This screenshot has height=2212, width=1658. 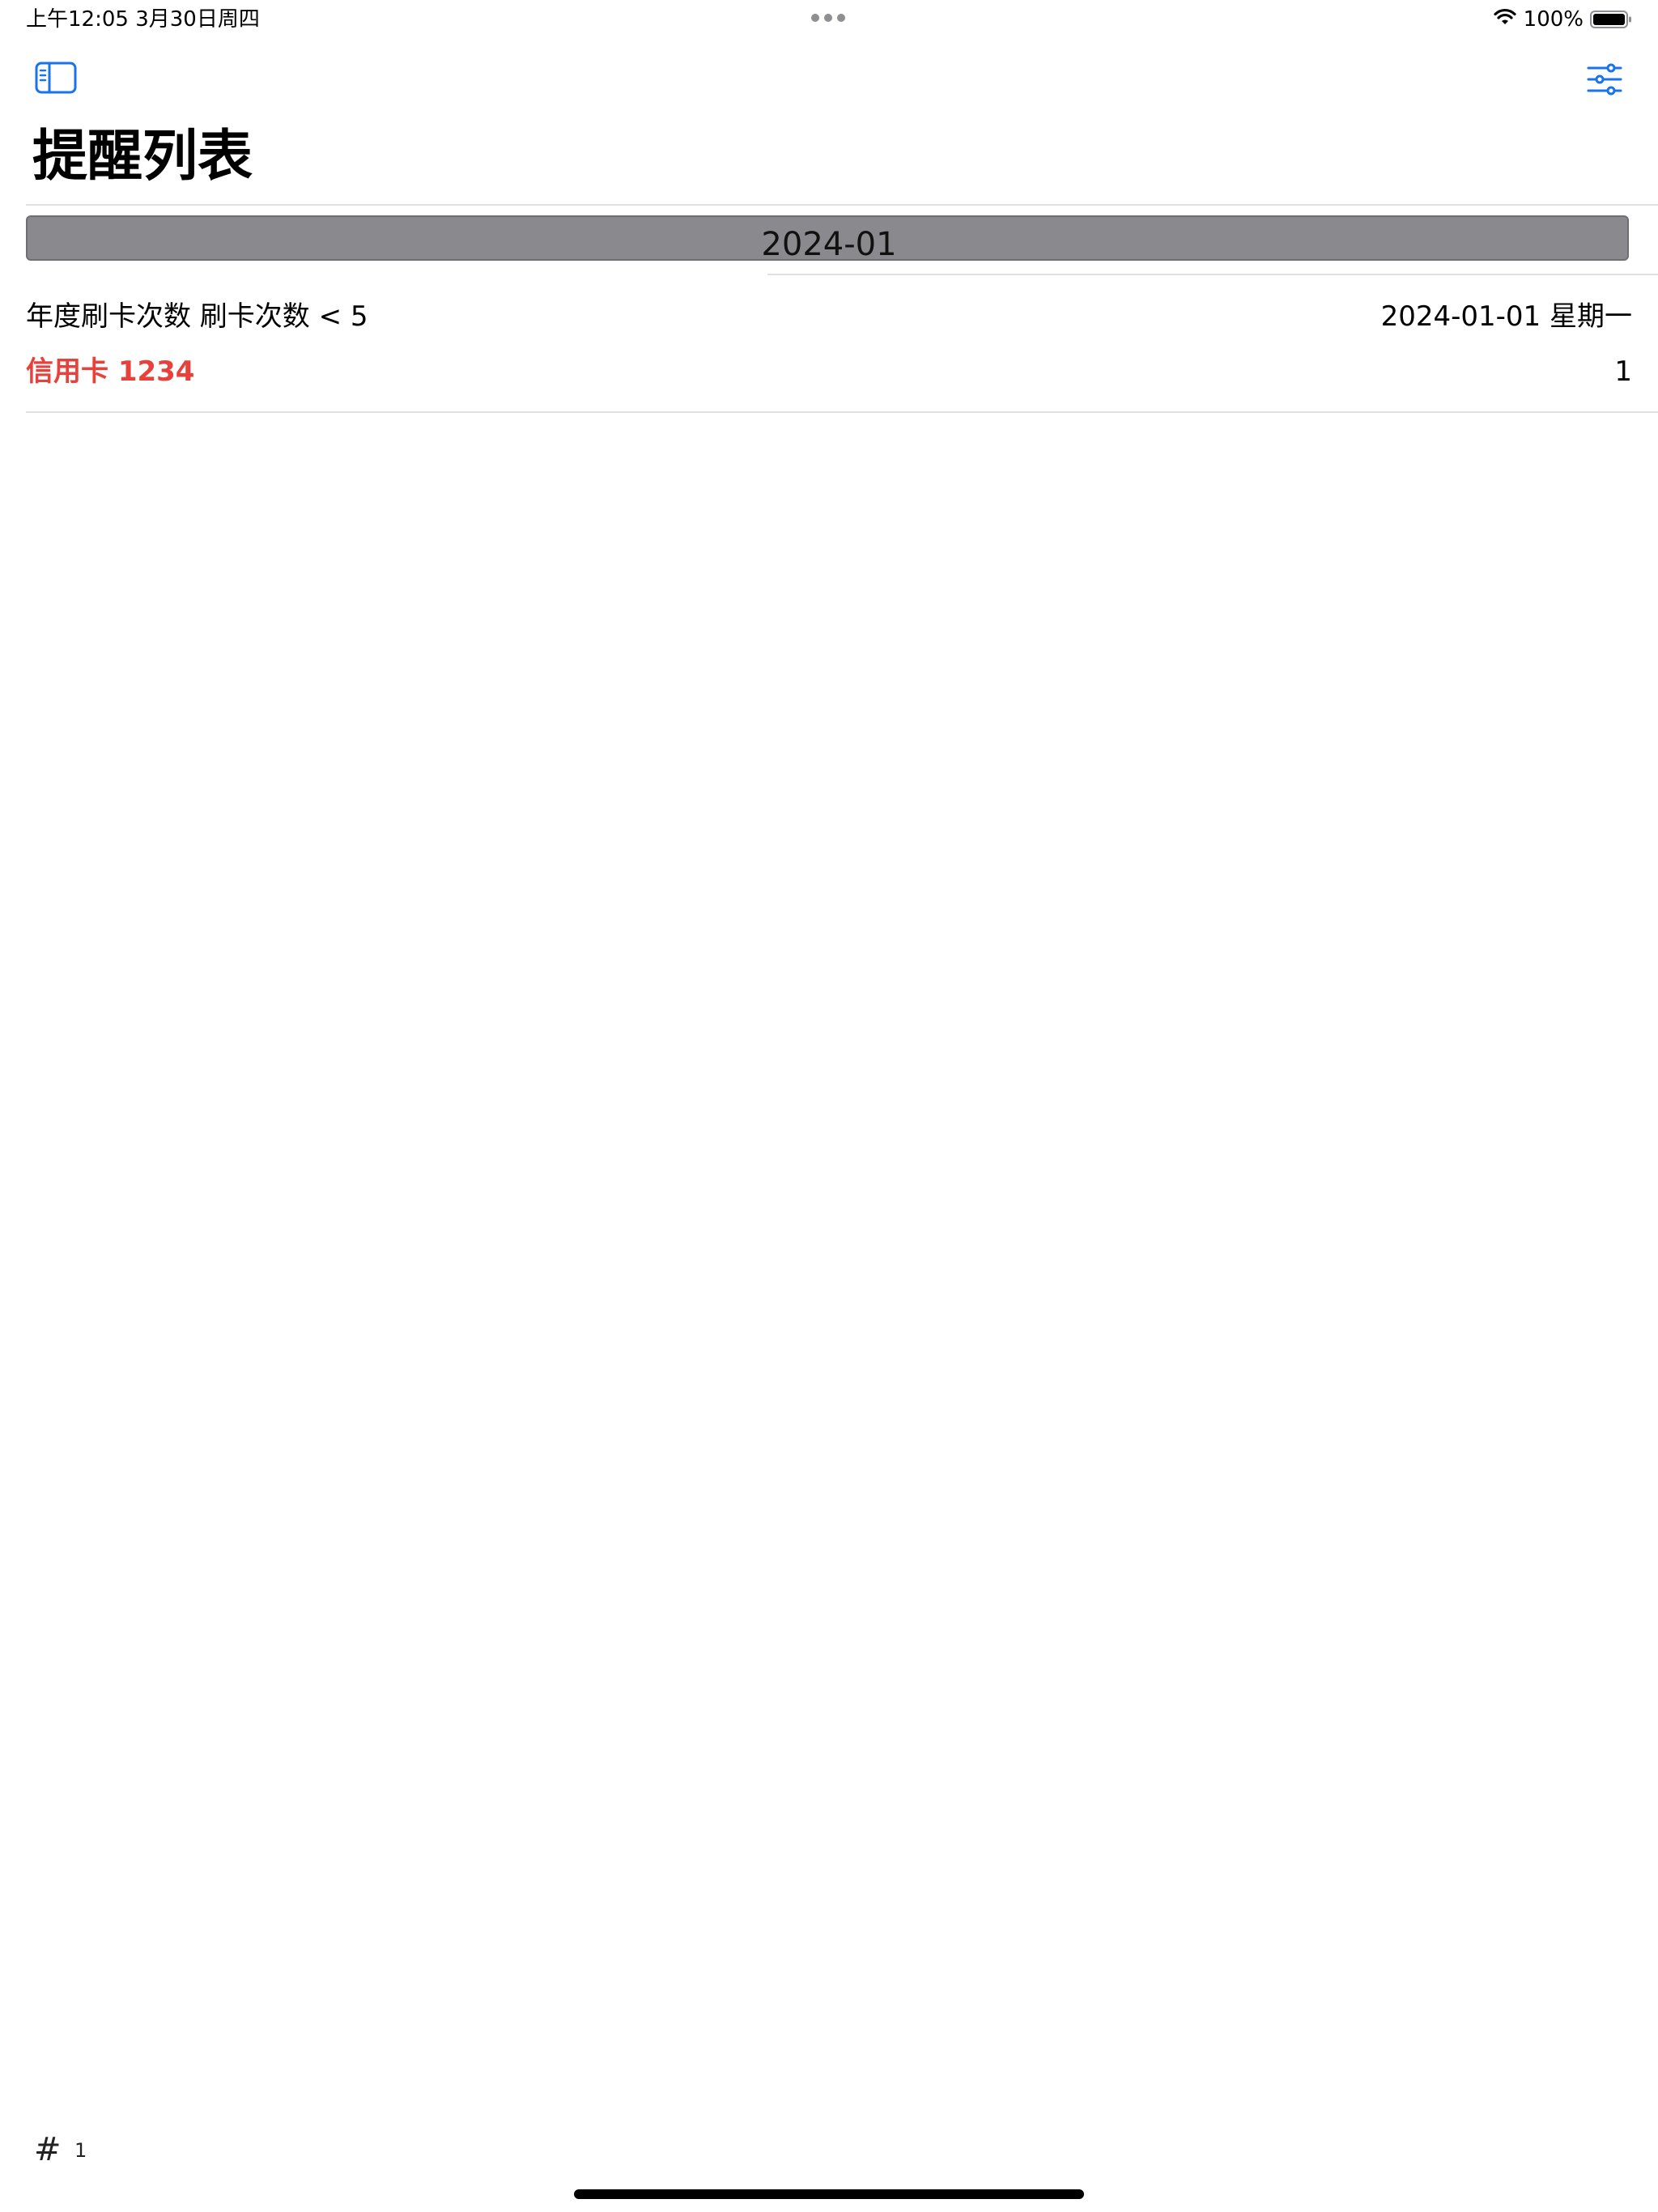 I want to click on status-time-date: 上午12:05 3月30日周四, so click(x=143, y=19).